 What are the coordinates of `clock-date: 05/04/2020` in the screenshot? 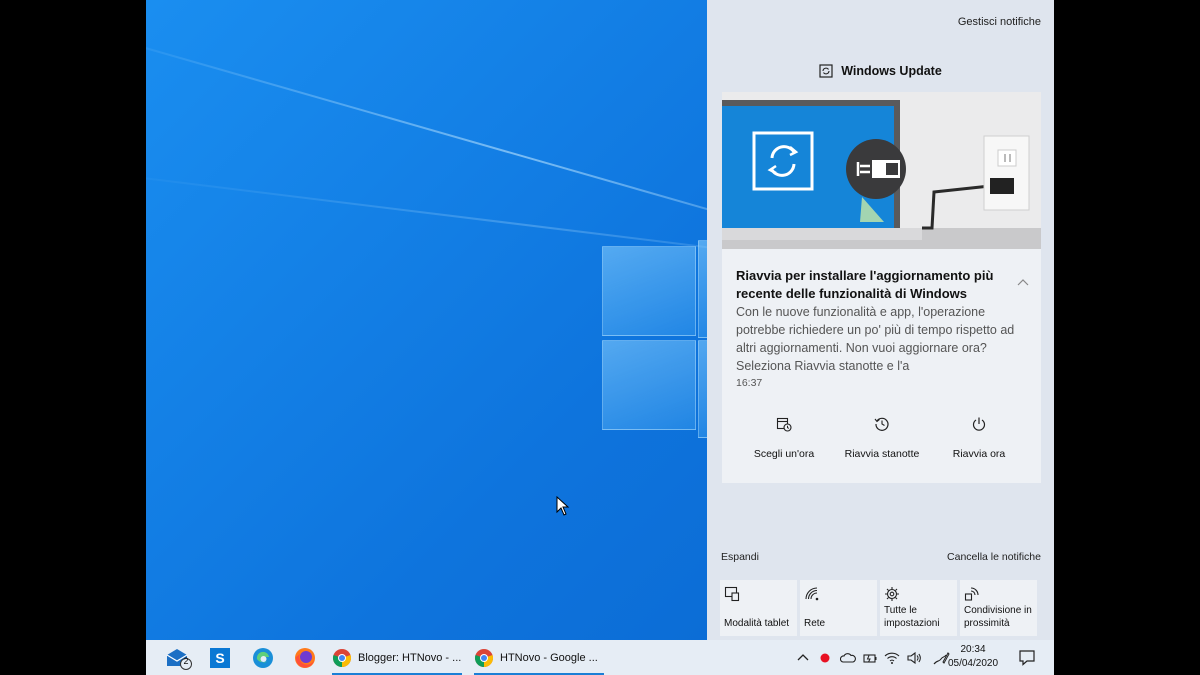 It's located at (973, 663).